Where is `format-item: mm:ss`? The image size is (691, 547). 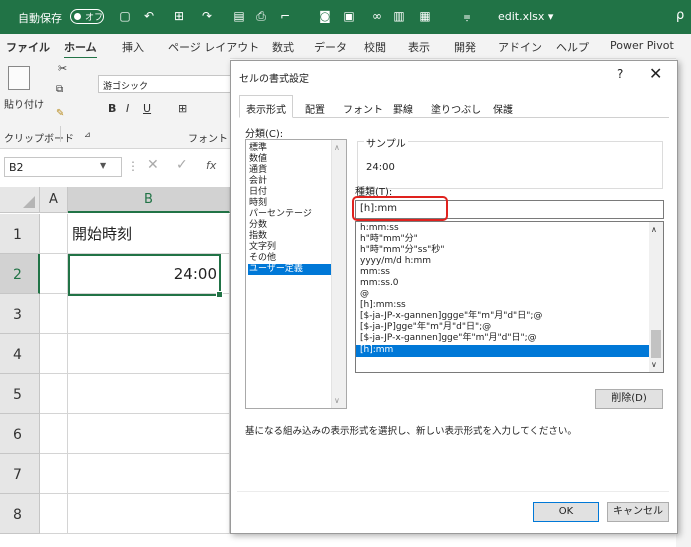
format-item: mm:ss is located at coordinates (504, 272).